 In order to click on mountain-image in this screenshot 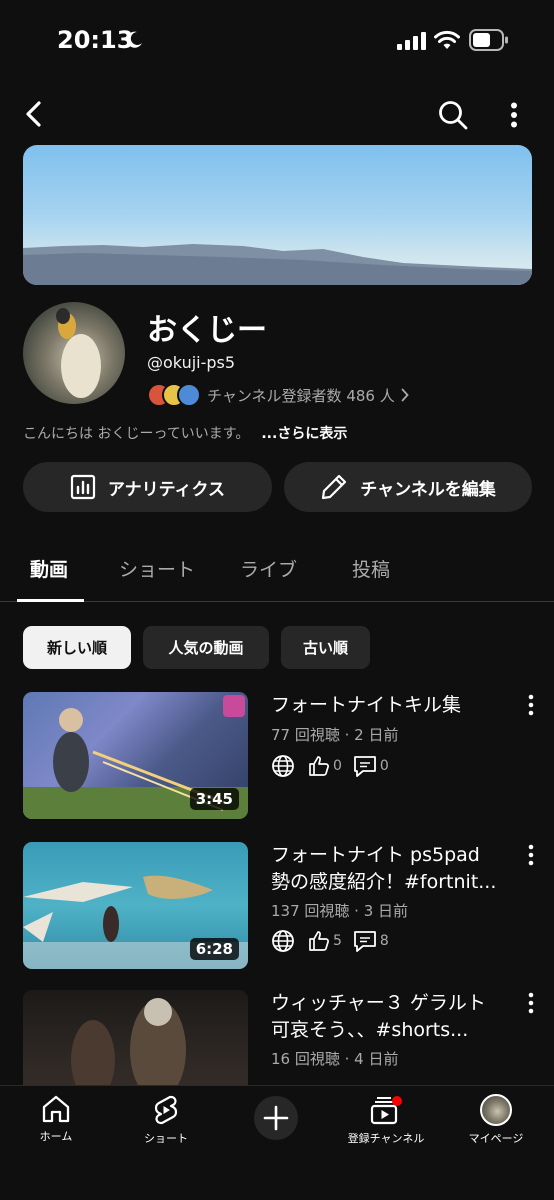, I will do `click(277, 264)`.